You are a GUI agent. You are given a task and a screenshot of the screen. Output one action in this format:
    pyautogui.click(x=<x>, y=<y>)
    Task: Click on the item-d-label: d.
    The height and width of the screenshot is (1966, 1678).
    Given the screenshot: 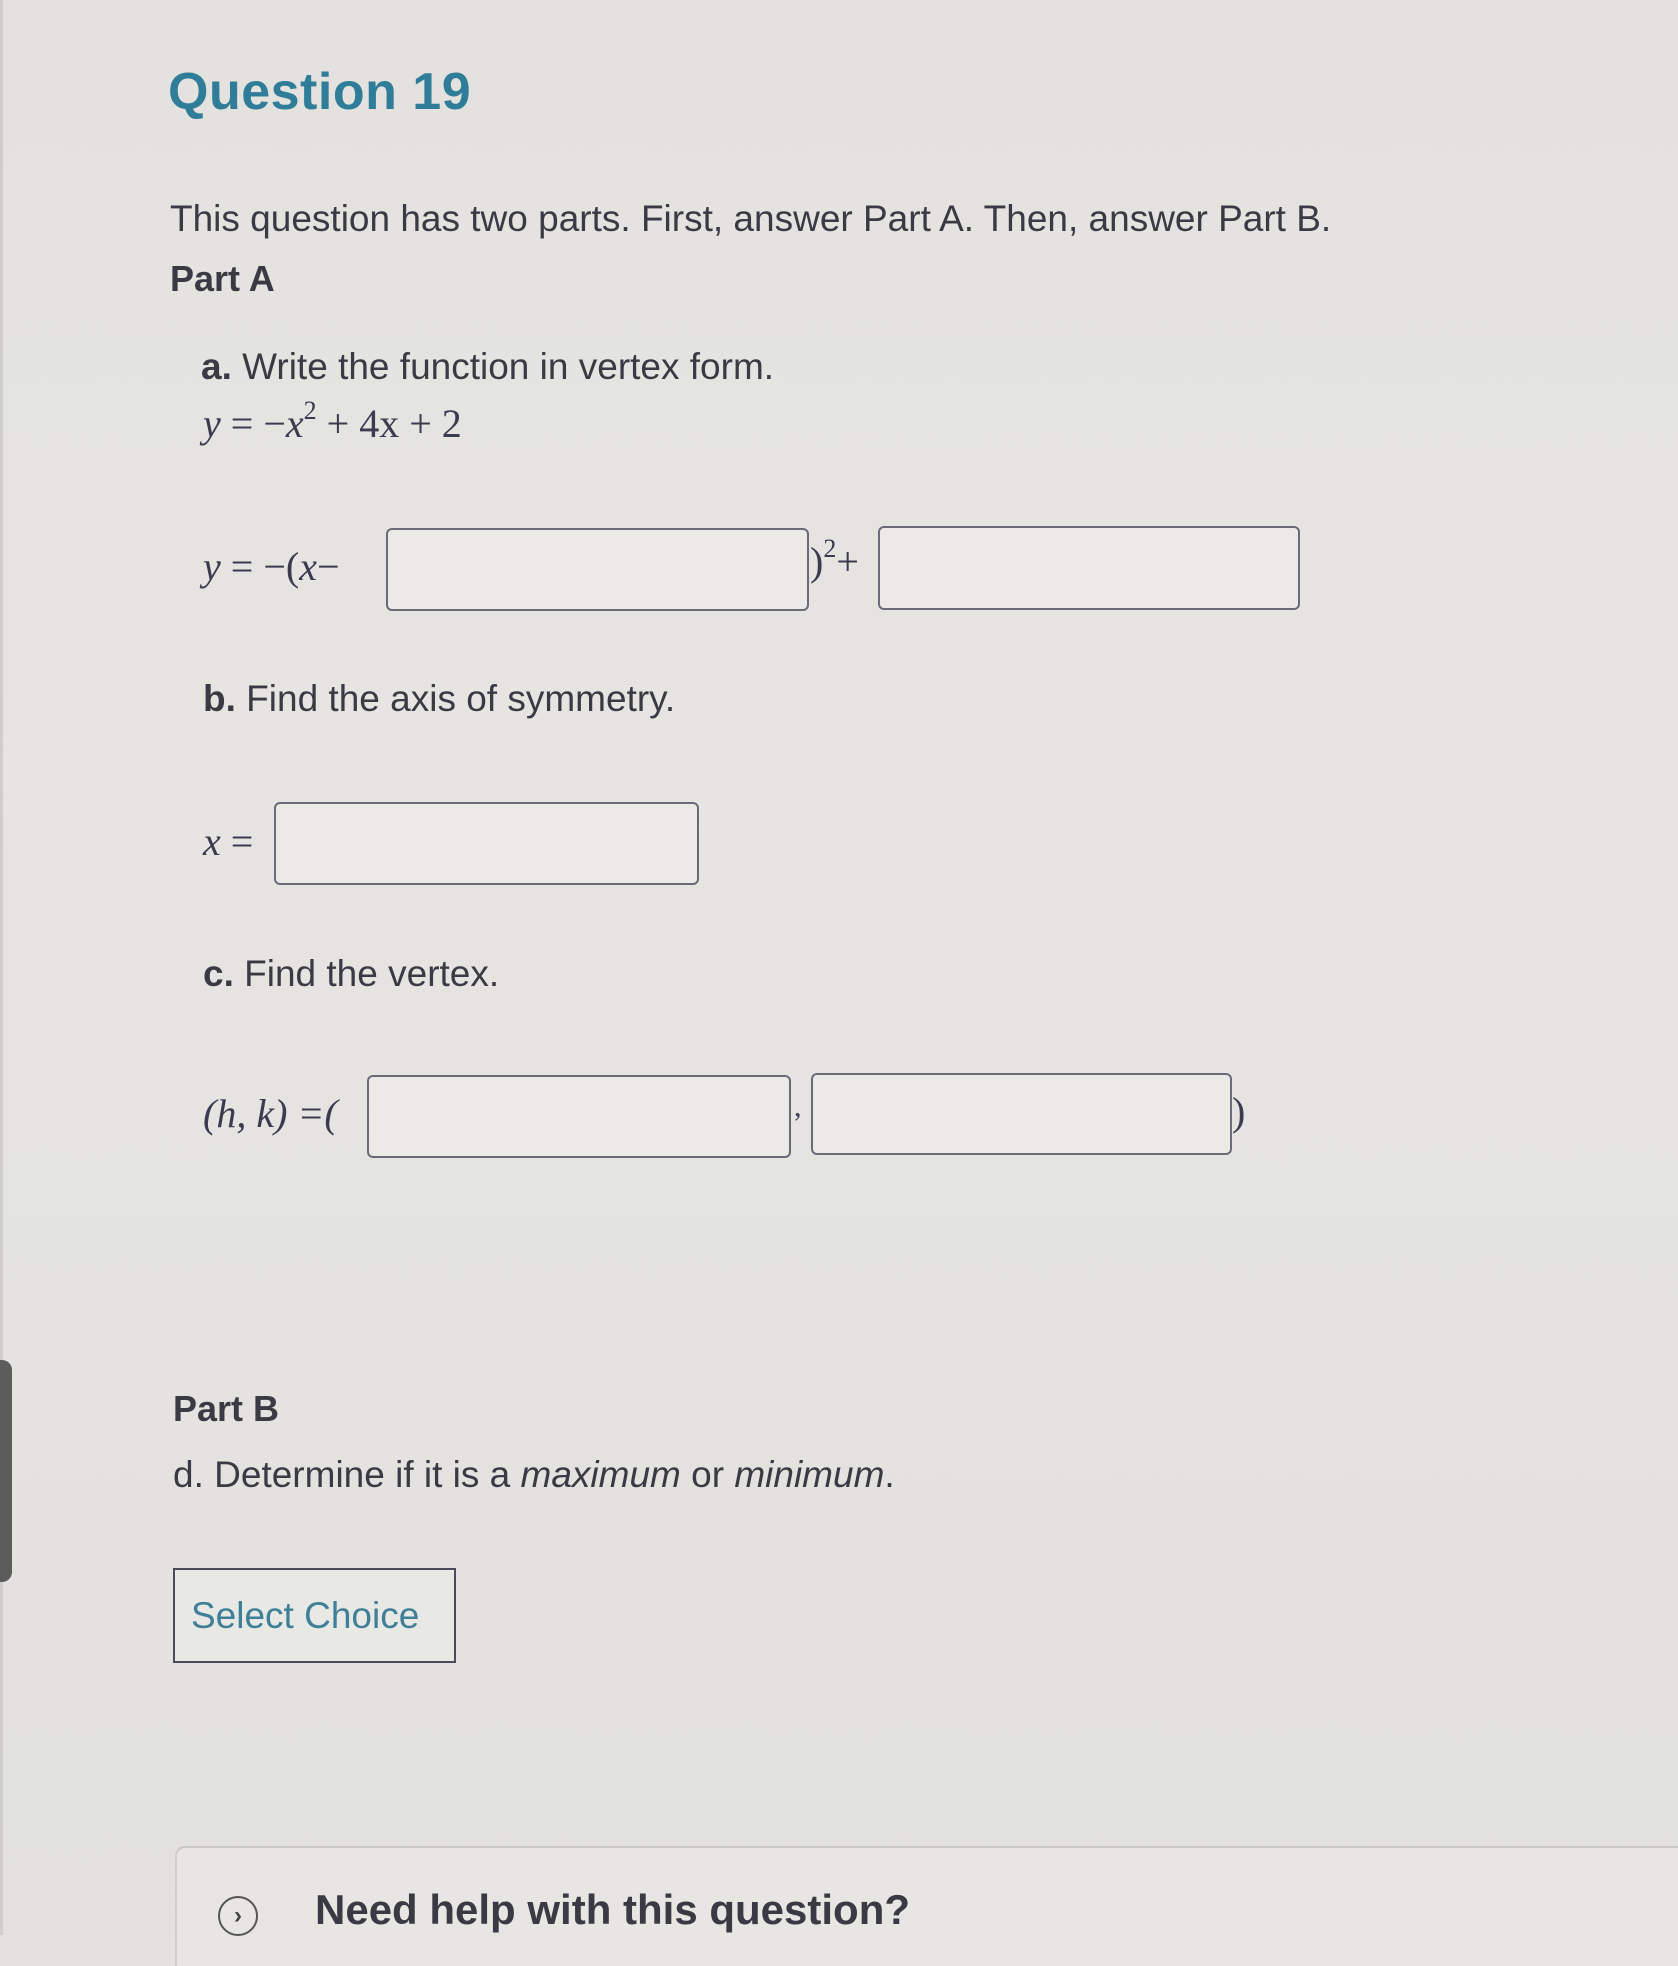 What is the action you would take?
    pyautogui.click(x=188, y=1474)
    